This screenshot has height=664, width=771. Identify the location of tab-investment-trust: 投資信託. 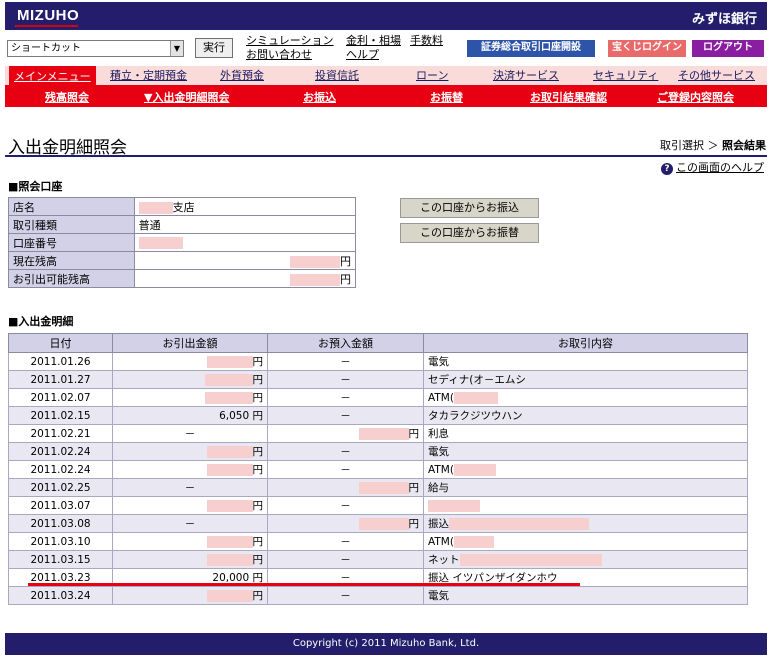
(337, 75).